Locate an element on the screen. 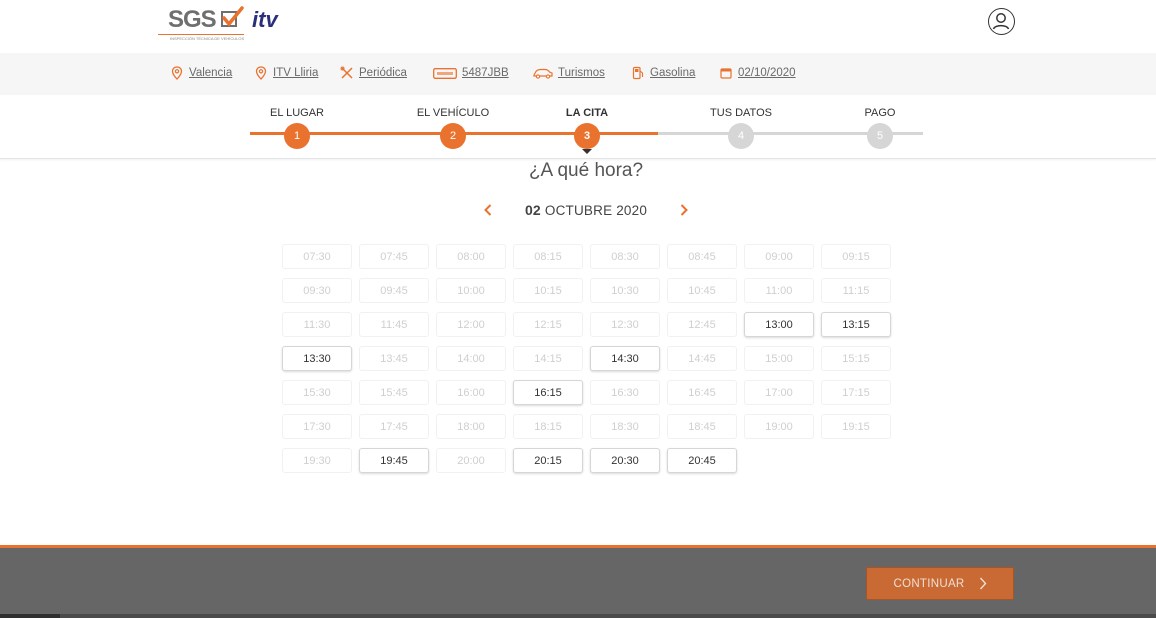  chevron-left-icon is located at coordinates (488, 210).